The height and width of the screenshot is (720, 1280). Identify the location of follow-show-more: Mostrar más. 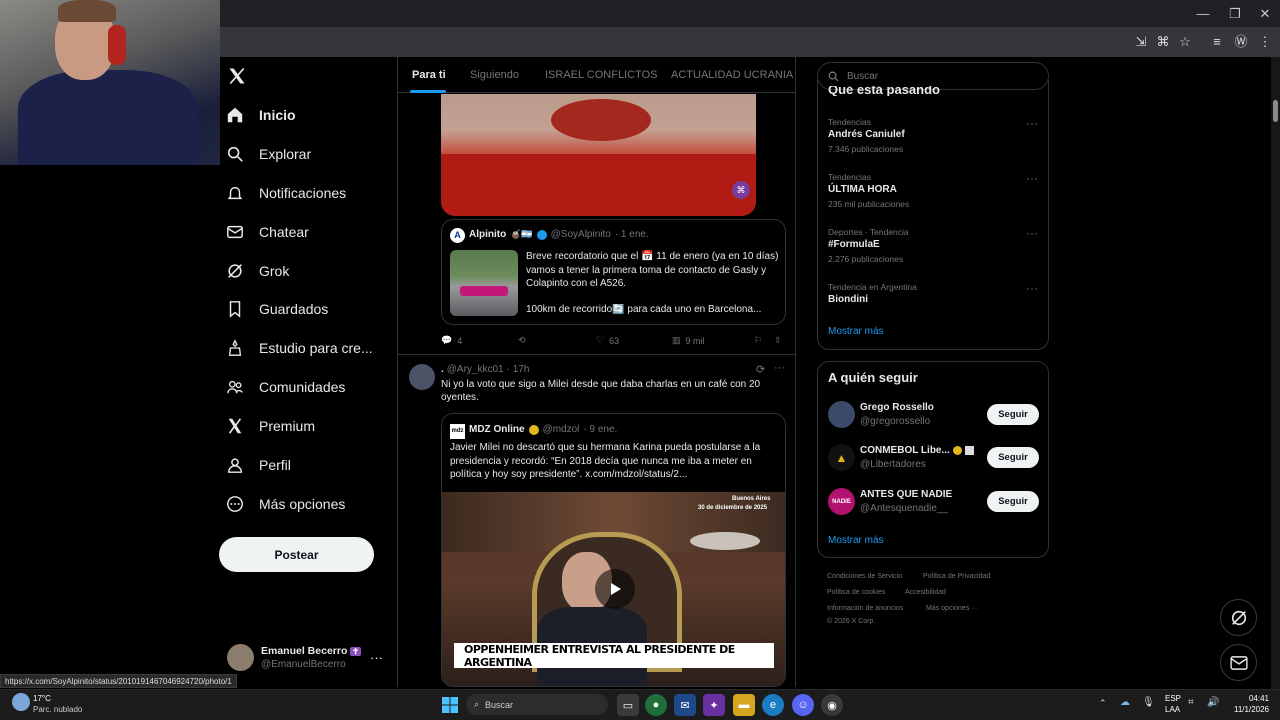
(856, 540).